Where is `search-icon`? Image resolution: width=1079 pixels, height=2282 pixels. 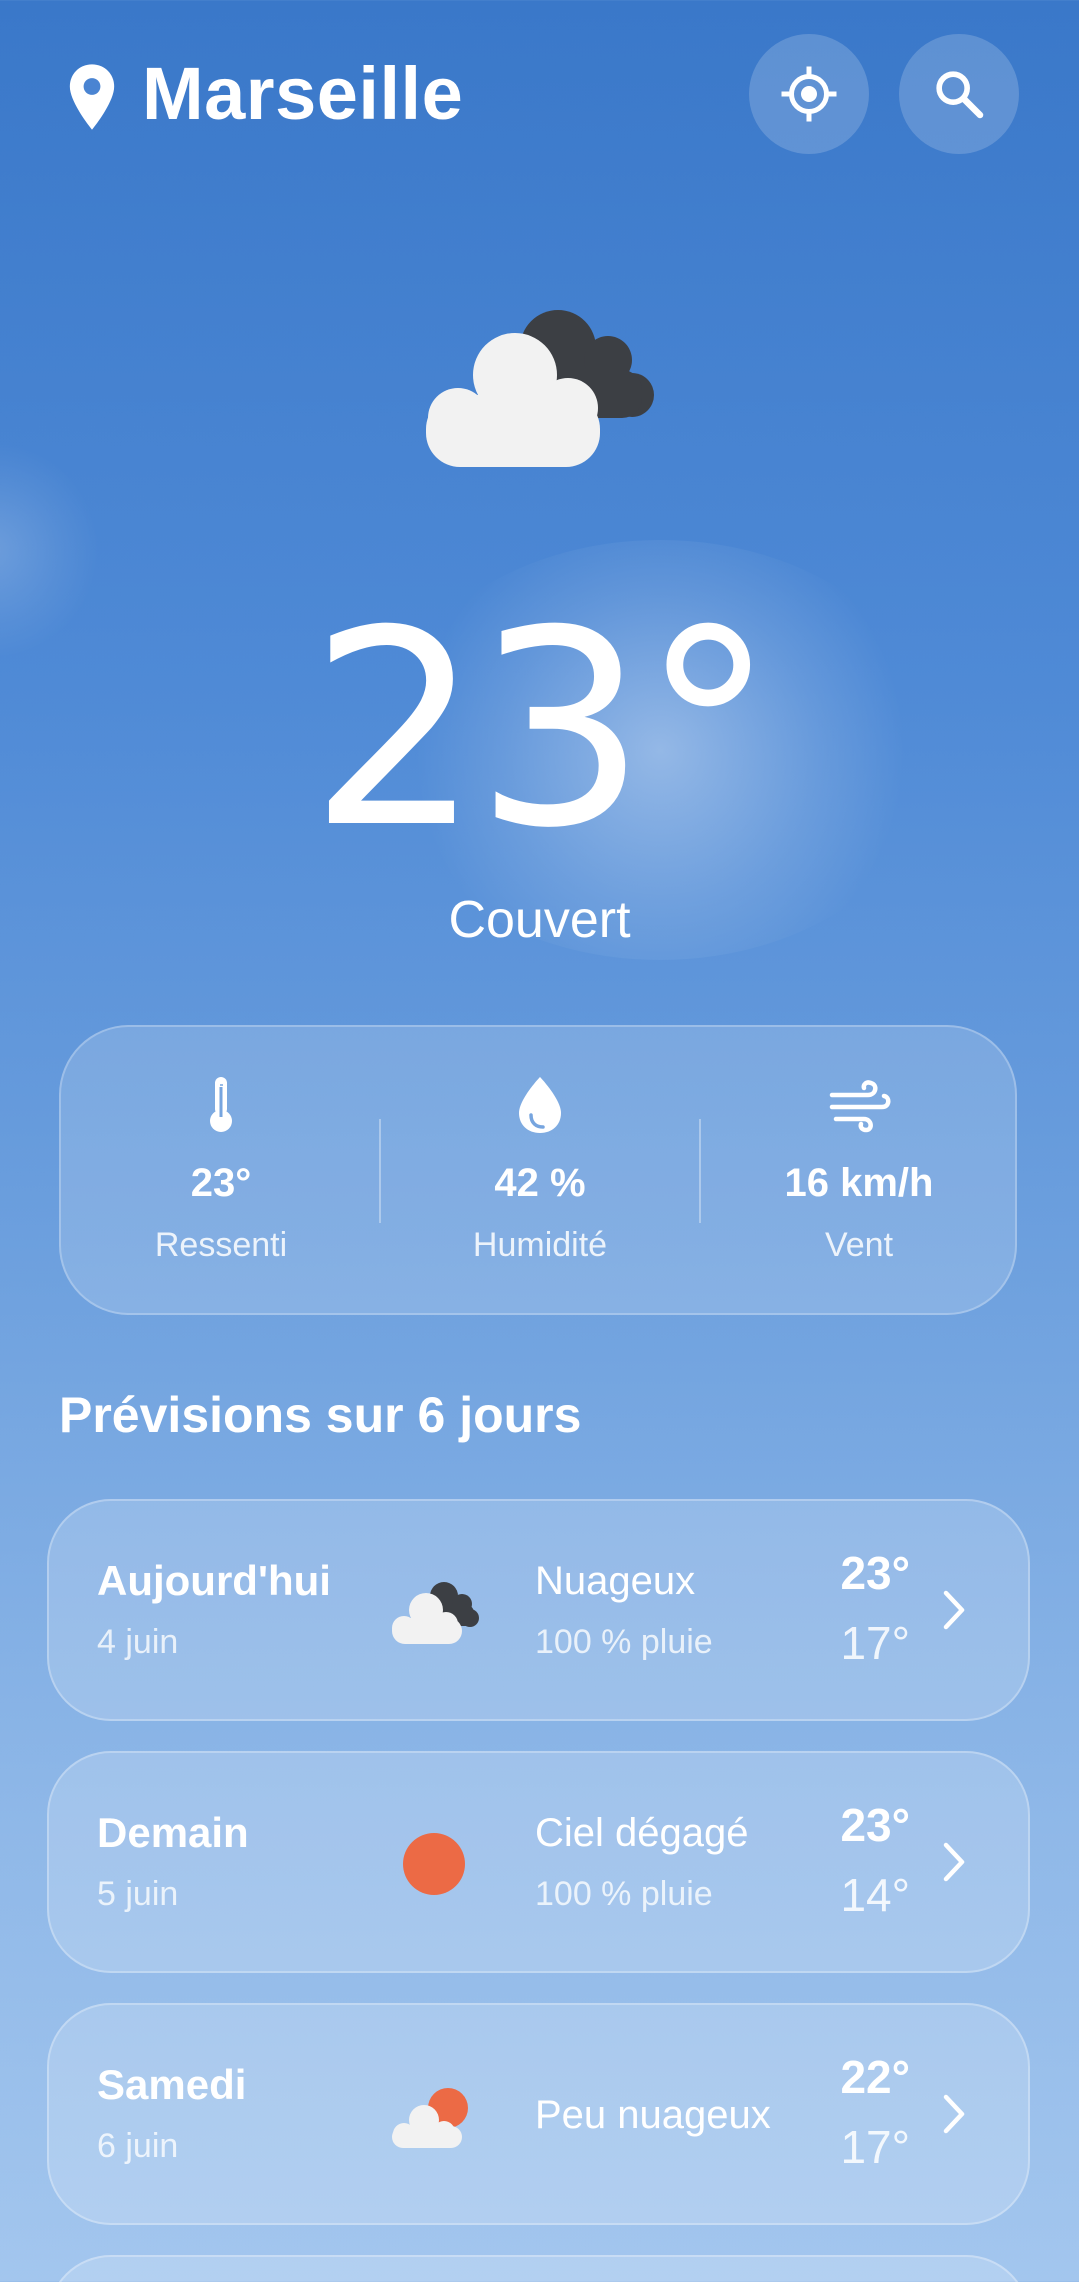 search-icon is located at coordinates (960, 95).